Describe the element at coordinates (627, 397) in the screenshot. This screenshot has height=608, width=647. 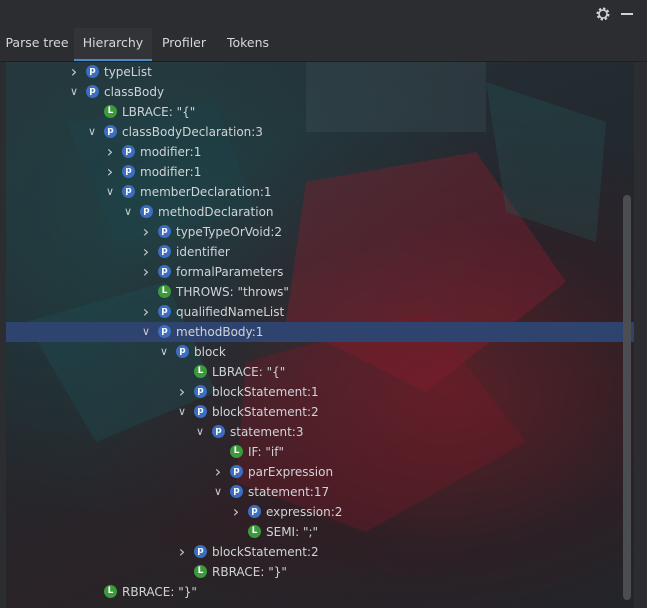
I see `vertical-scrollbar` at that location.